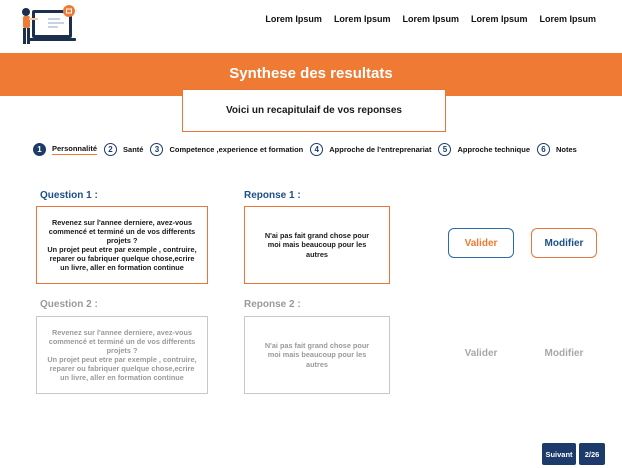 Image resolution: width=622 pixels, height=468 pixels. I want to click on valider-button-2: Valider, so click(481, 353).